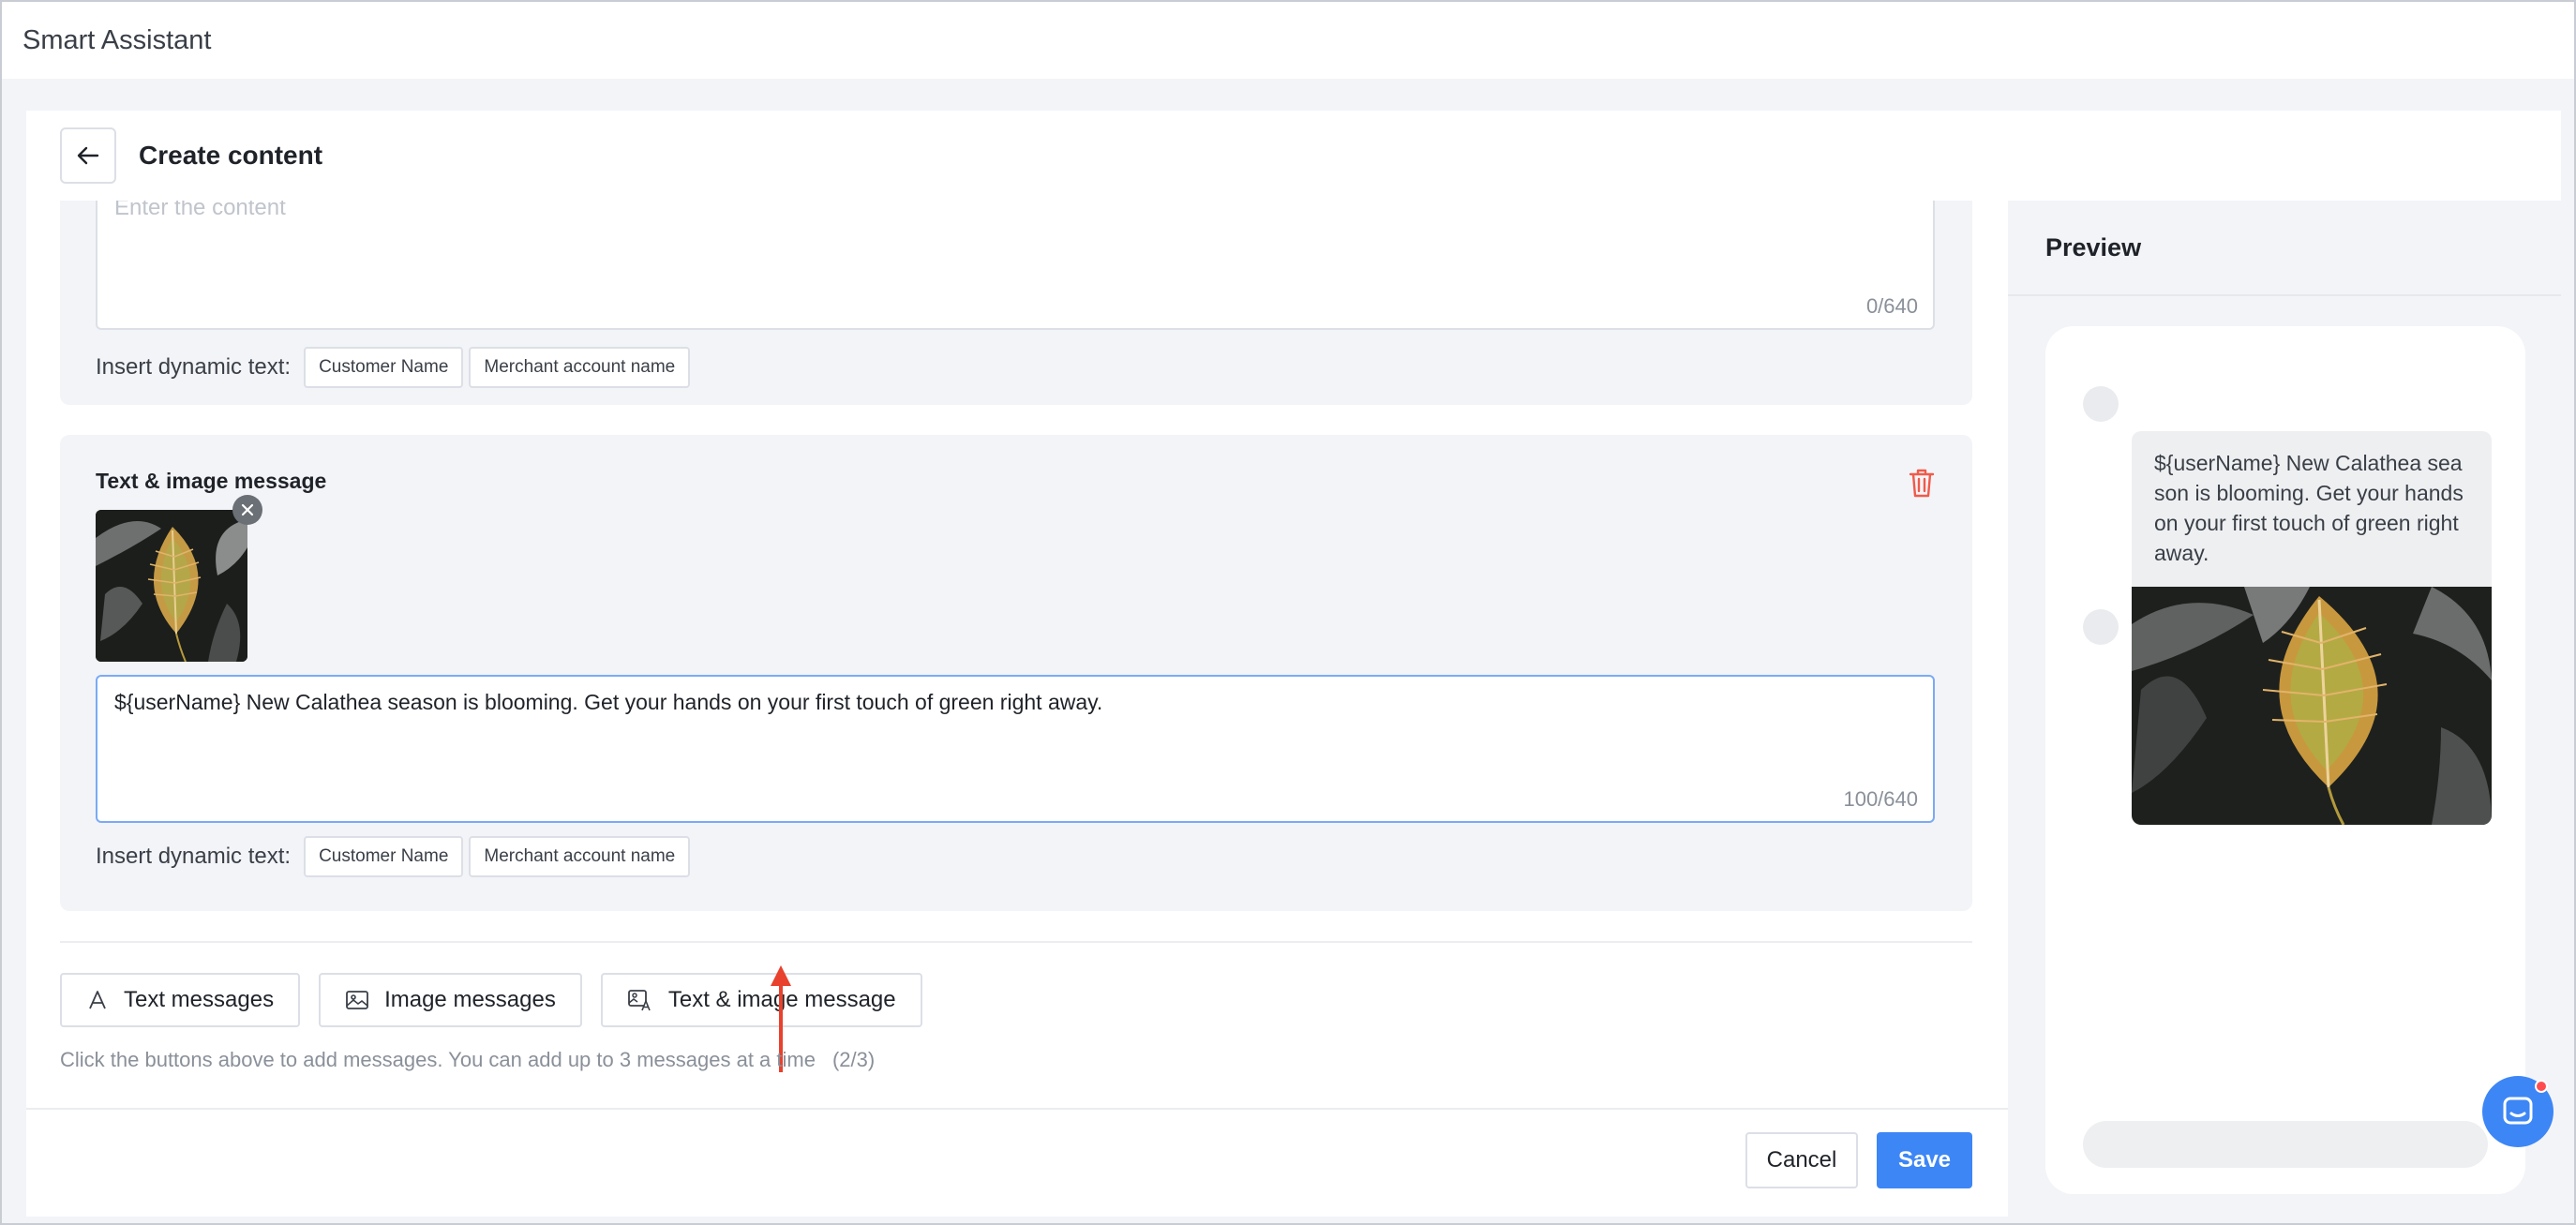 Image resolution: width=2576 pixels, height=1225 pixels. Describe the element at coordinates (200, 999) in the screenshot. I see `add-text-message-label: Text messages` at that location.